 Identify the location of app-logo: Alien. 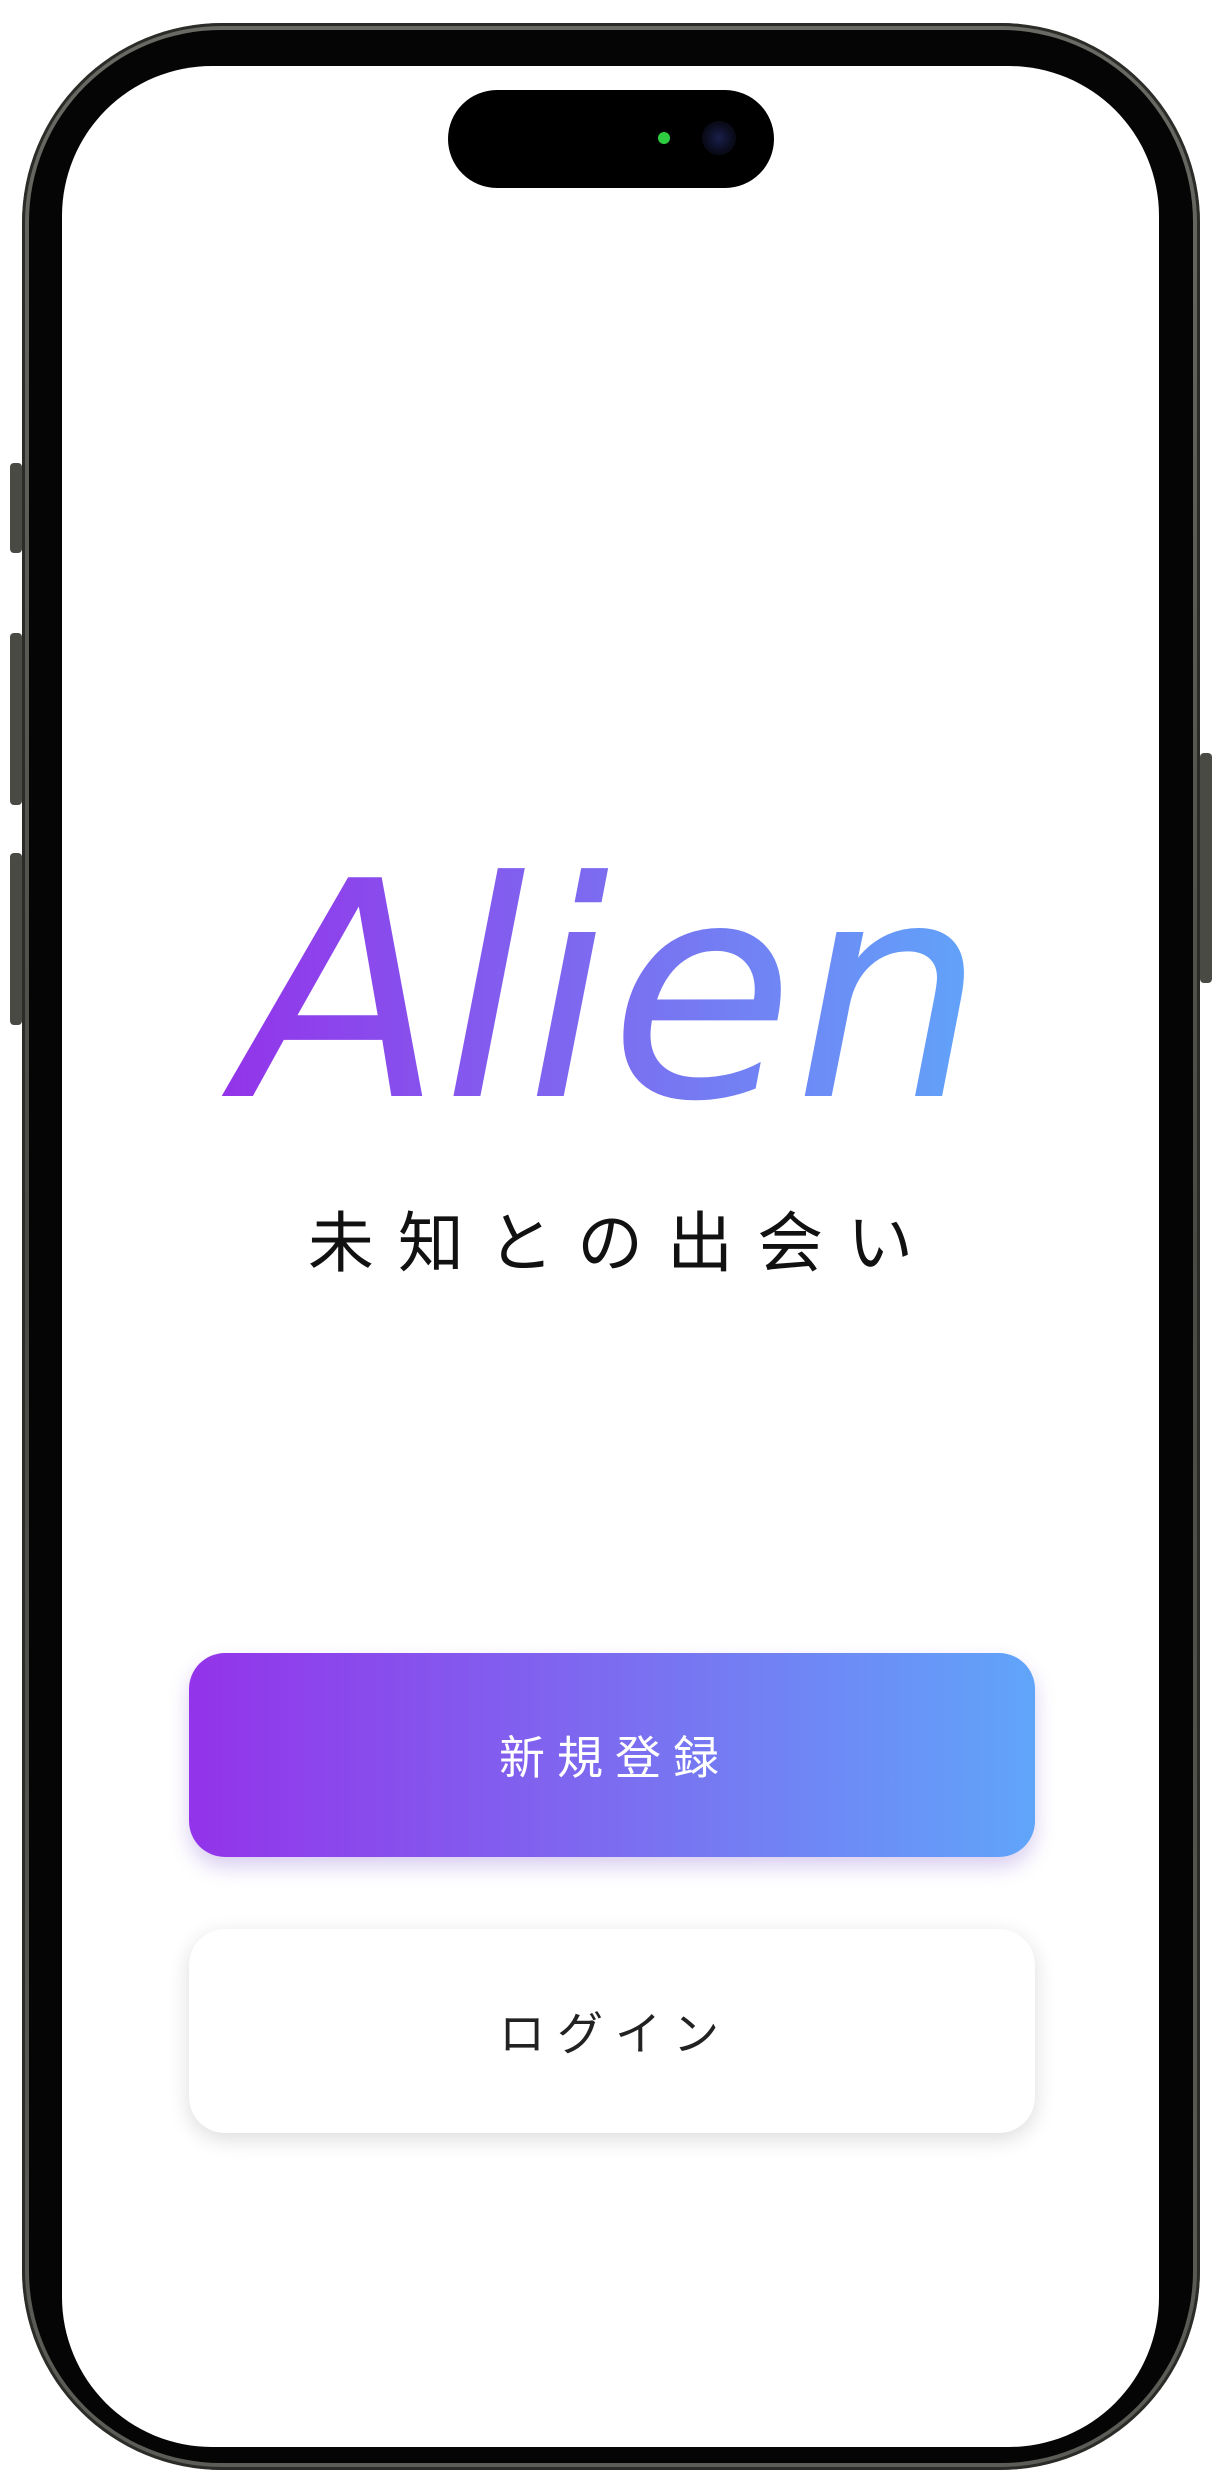
(610, 966).